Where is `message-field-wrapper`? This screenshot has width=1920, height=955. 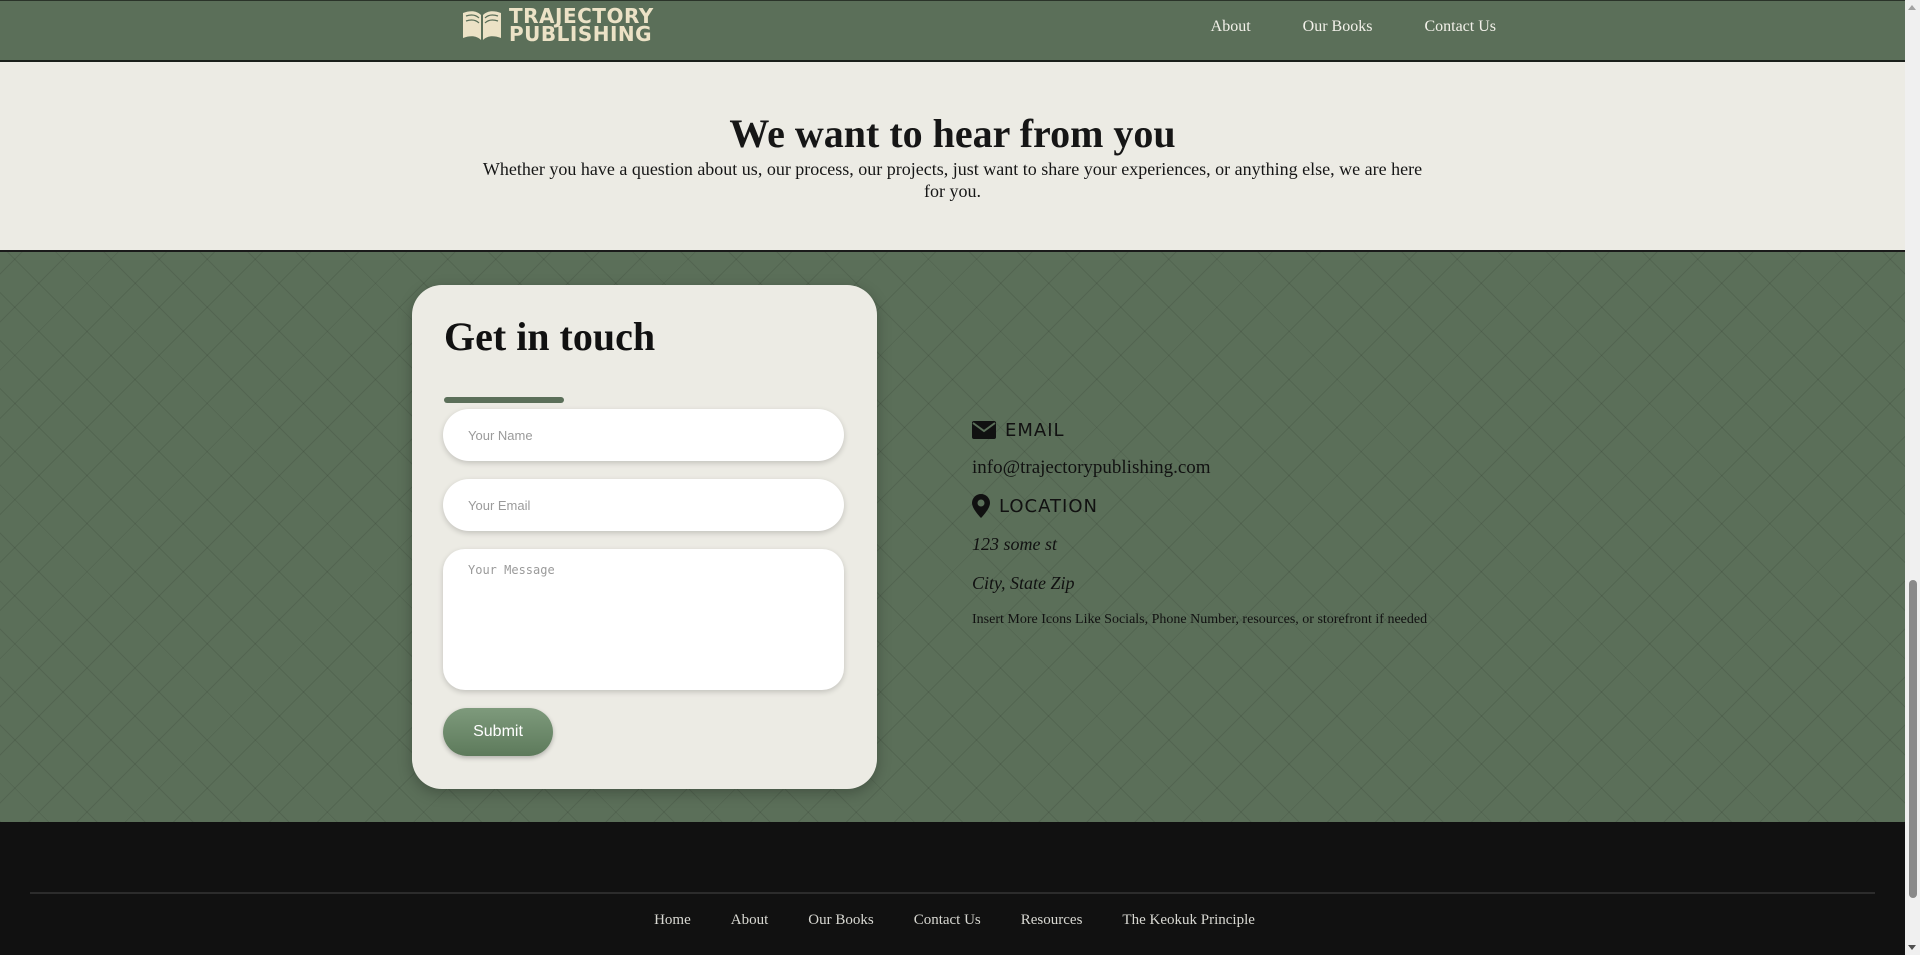 message-field-wrapper is located at coordinates (643, 619).